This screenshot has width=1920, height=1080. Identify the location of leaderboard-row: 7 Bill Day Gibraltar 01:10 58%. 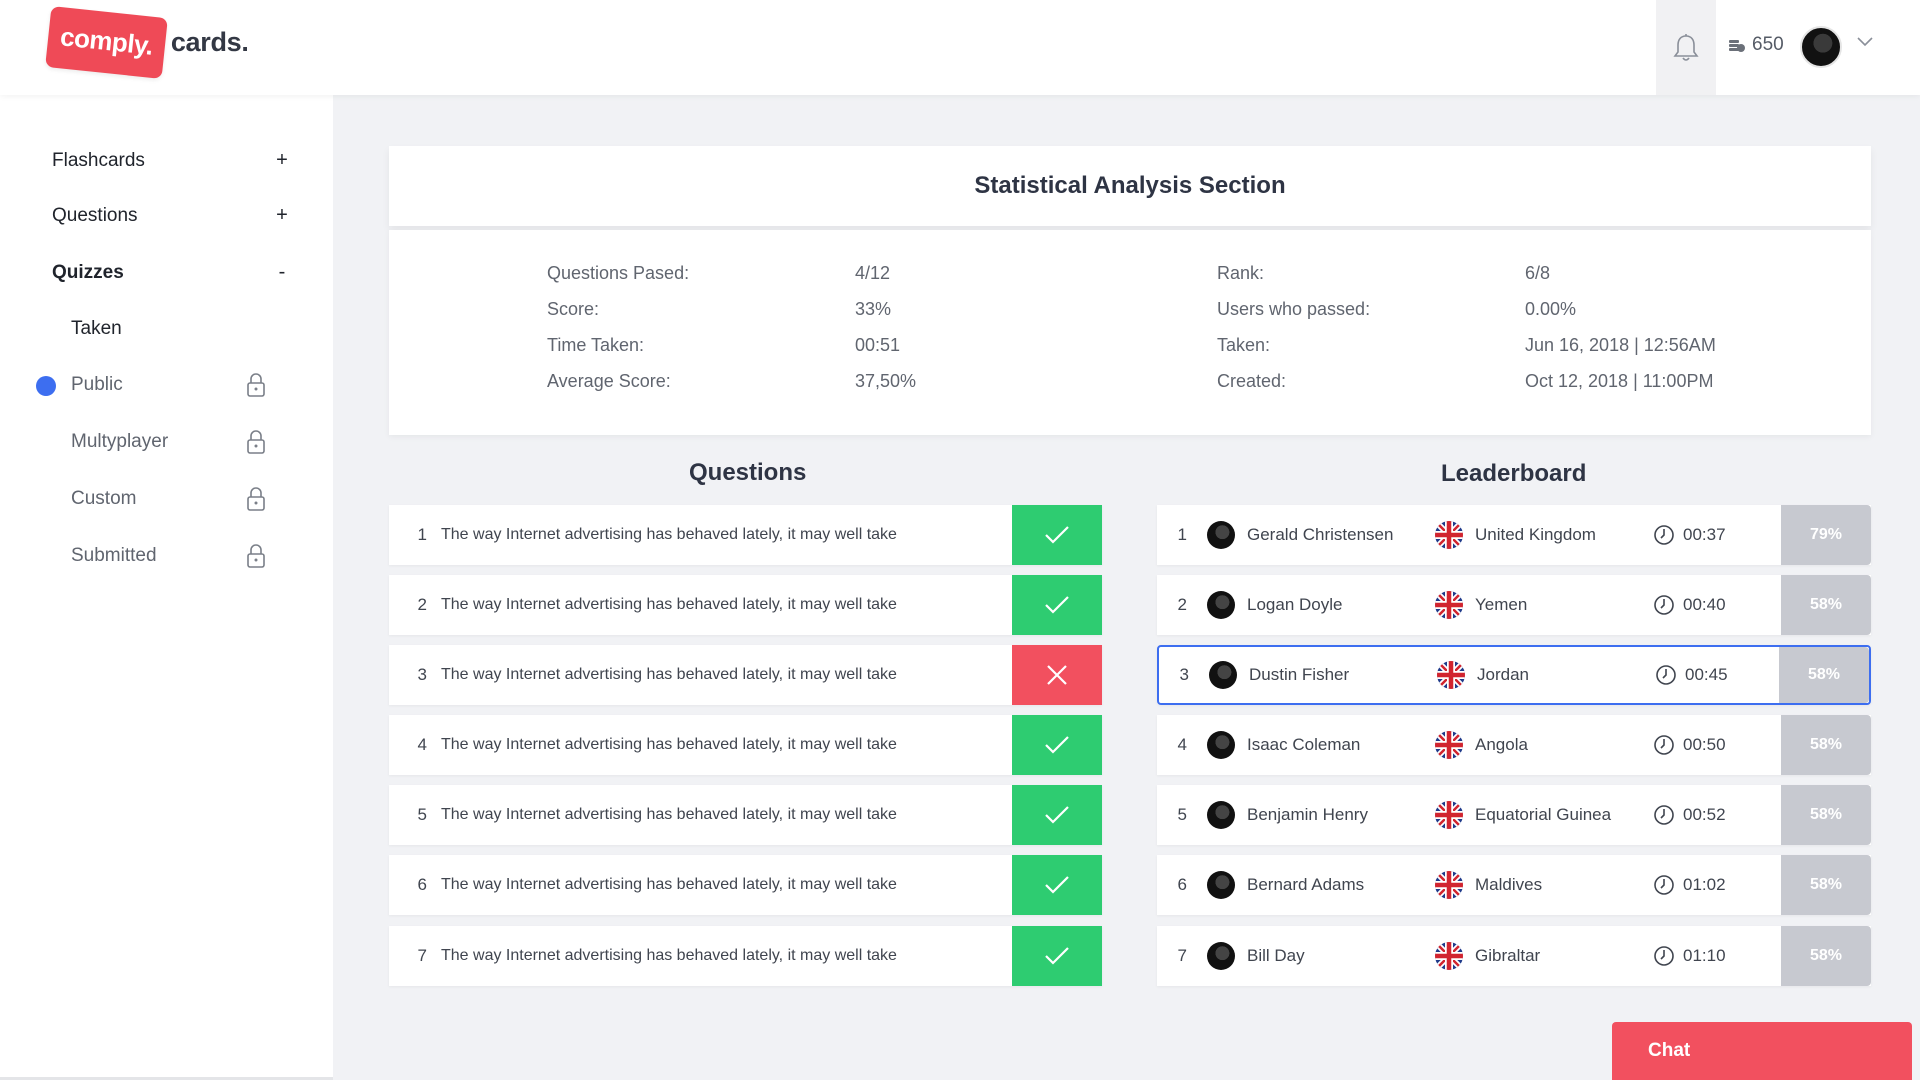
(1514, 956).